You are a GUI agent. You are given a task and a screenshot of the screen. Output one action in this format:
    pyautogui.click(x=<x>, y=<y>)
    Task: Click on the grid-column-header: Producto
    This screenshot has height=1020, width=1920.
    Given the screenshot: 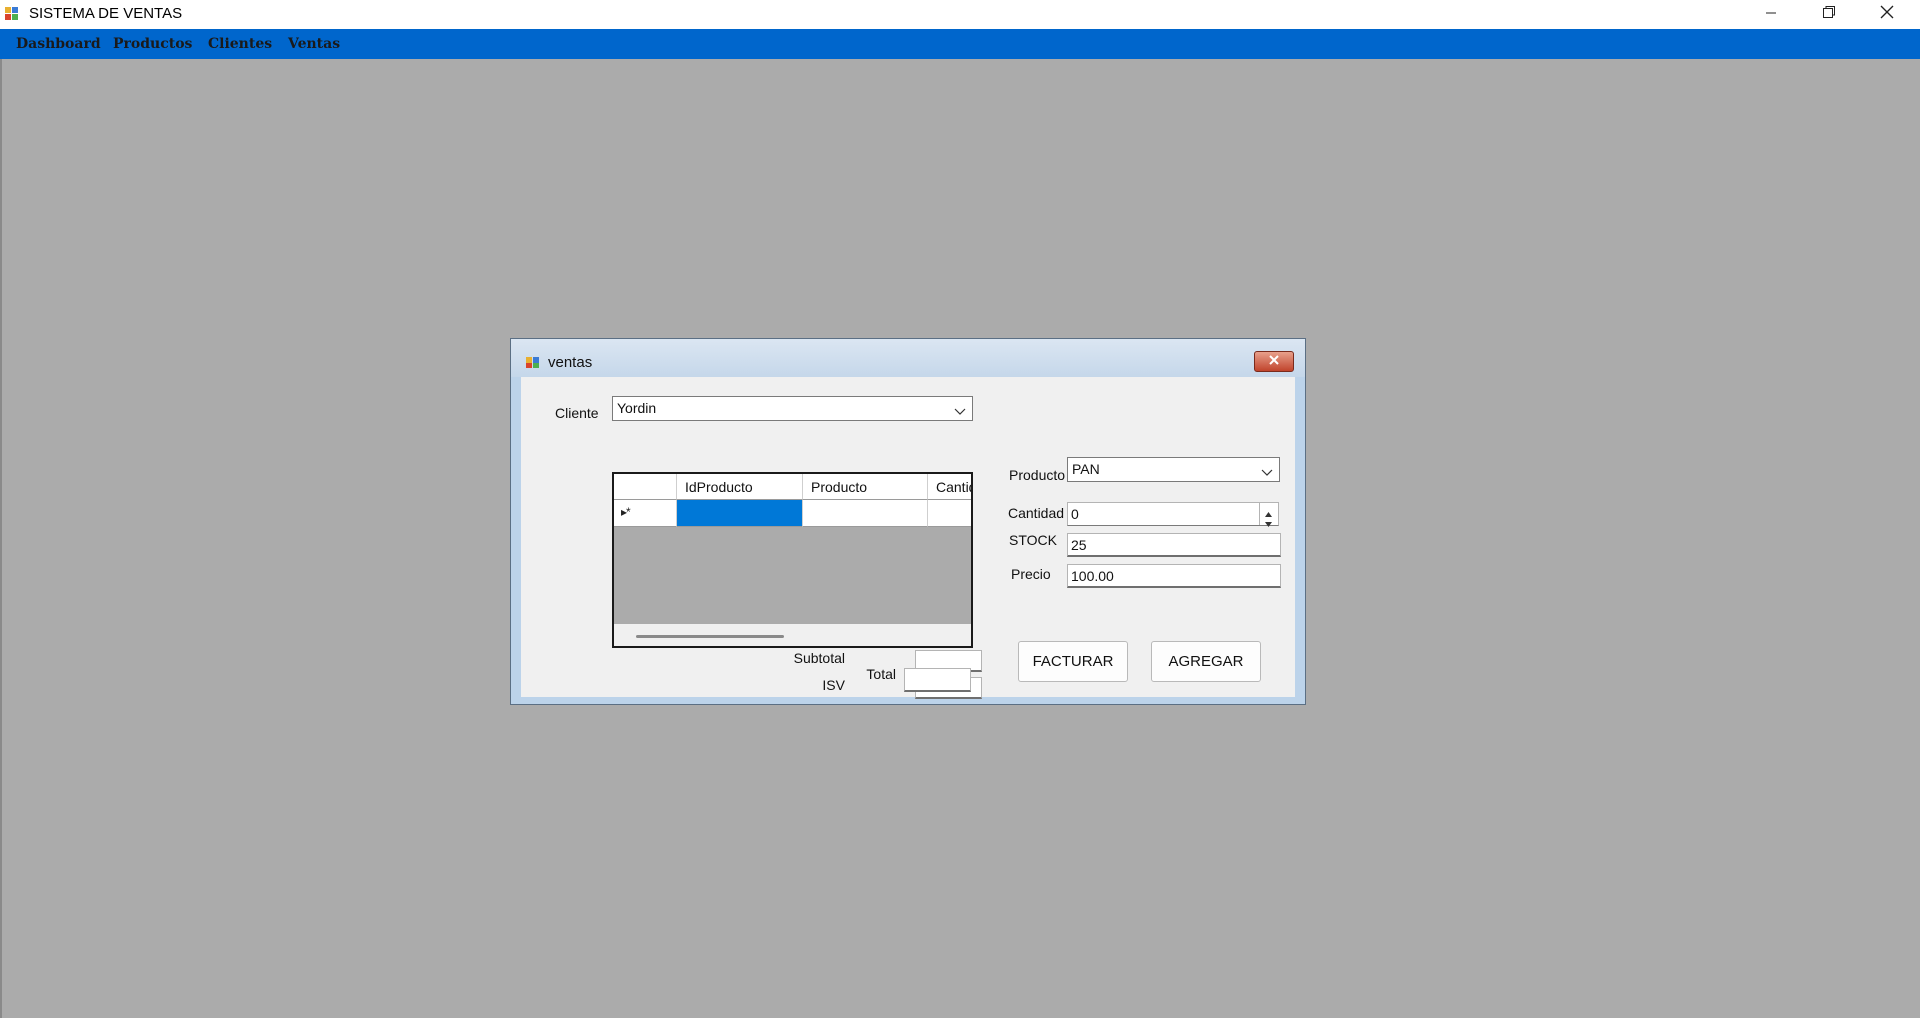 What is the action you would take?
    pyautogui.click(x=865, y=487)
    